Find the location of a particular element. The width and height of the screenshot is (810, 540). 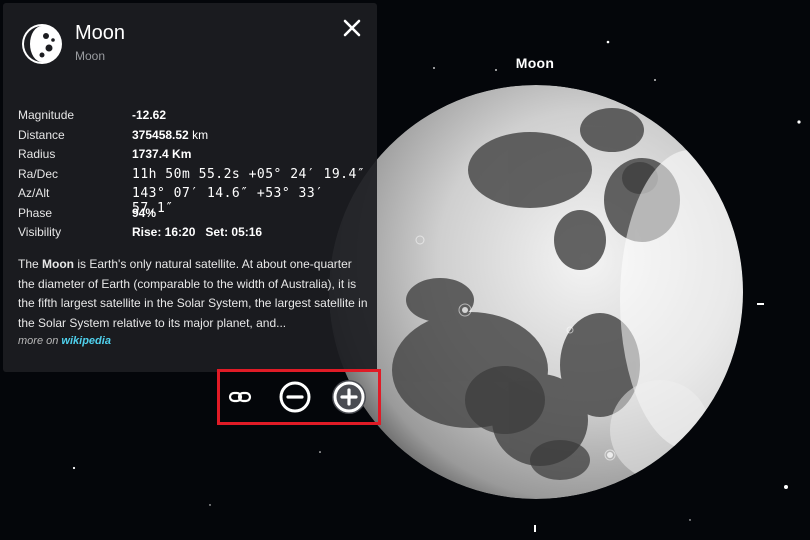

description-pre: The is located at coordinates (30, 264).